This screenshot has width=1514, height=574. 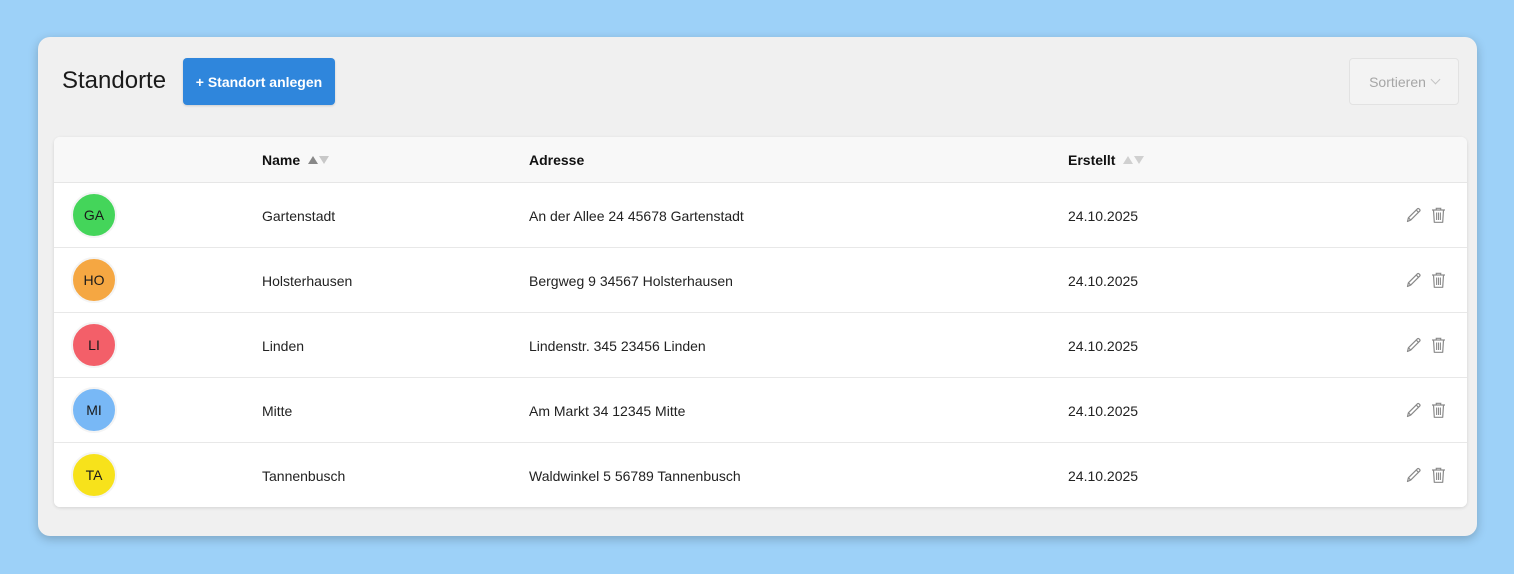 I want to click on location-address: Am Markt 34 12345 Mitte, so click(x=607, y=411).